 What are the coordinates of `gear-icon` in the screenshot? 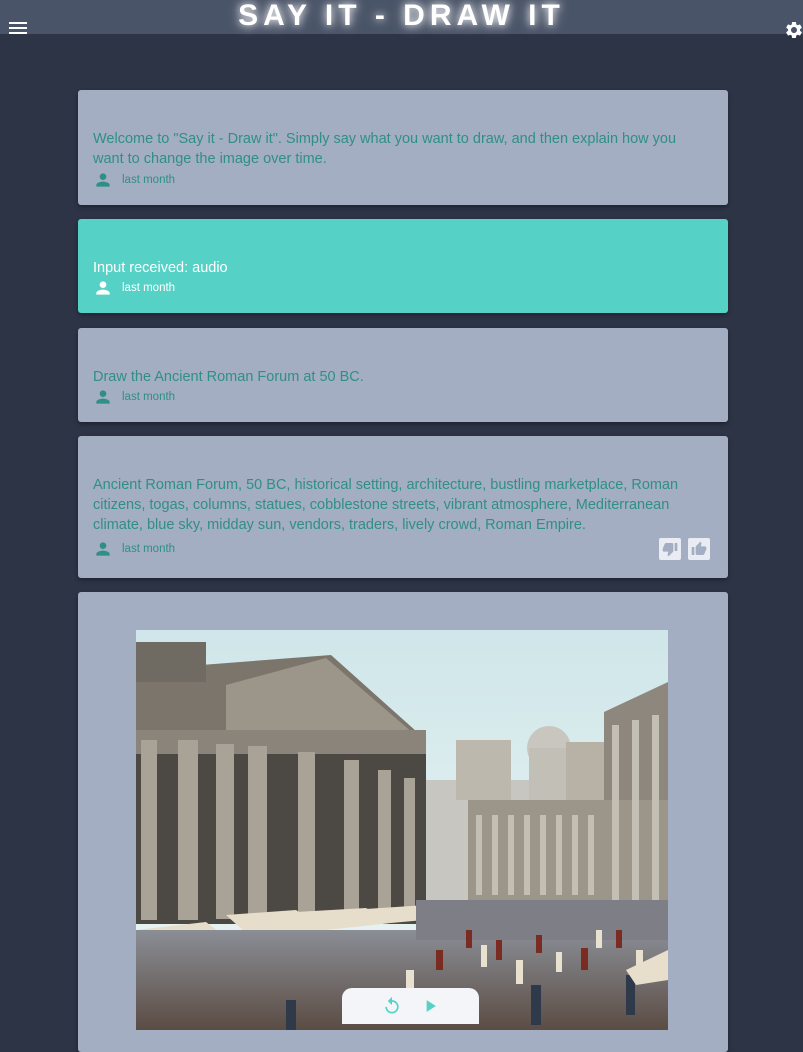 It's located at (793, 30).